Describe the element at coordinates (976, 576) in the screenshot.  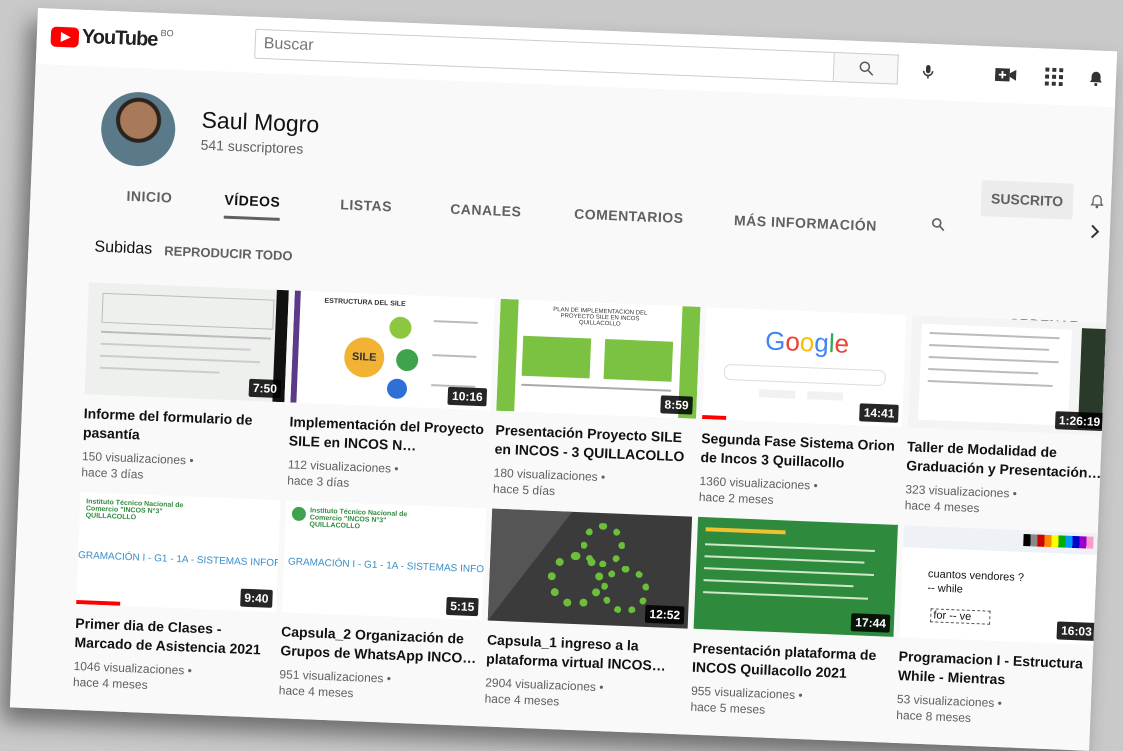
I see `thumb-text: cuantos vendores ?` at that location.